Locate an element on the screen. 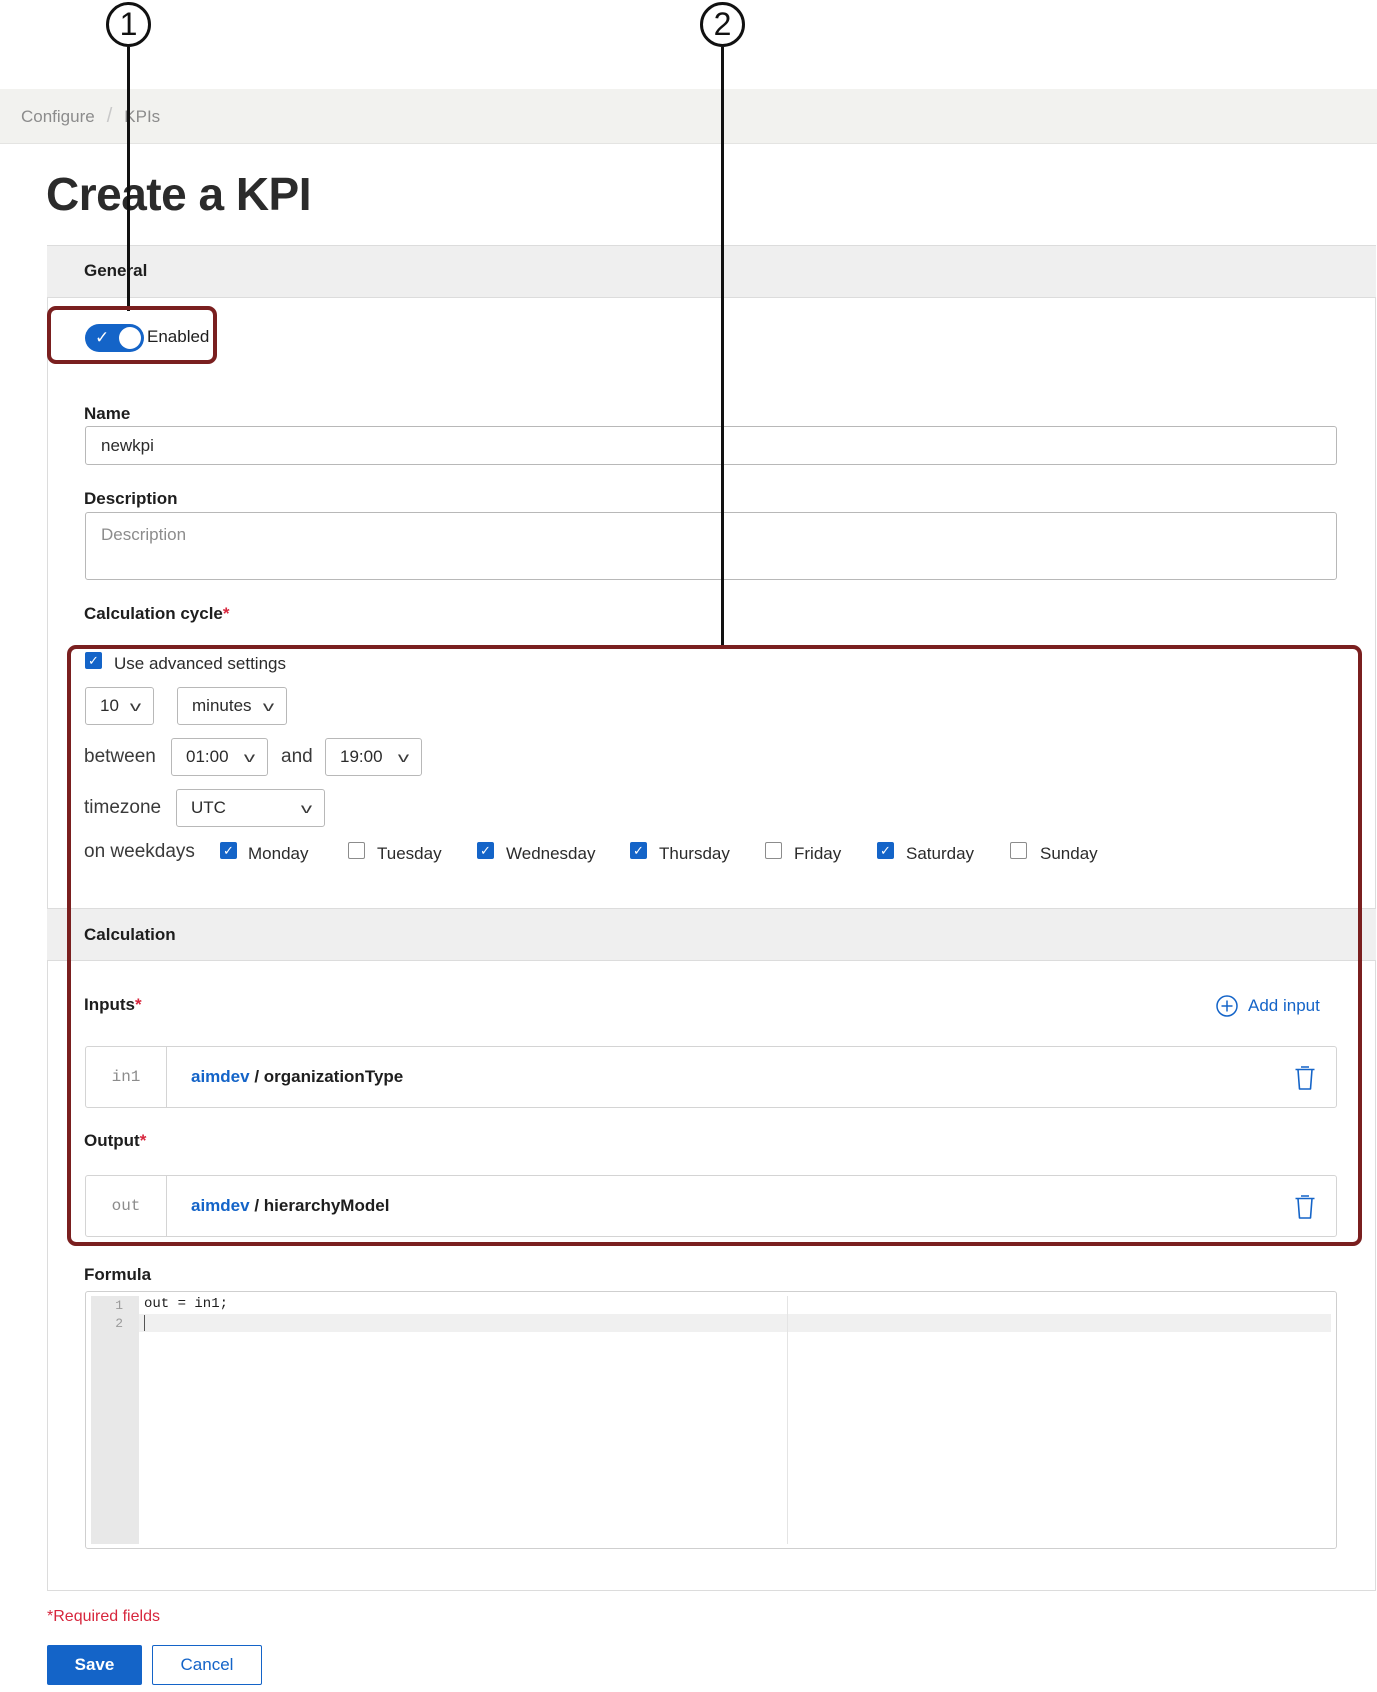 Image resolution: width=1377 pixels, height=1692 pixels. active-line-highlight is located at coordinates (711, 1323).